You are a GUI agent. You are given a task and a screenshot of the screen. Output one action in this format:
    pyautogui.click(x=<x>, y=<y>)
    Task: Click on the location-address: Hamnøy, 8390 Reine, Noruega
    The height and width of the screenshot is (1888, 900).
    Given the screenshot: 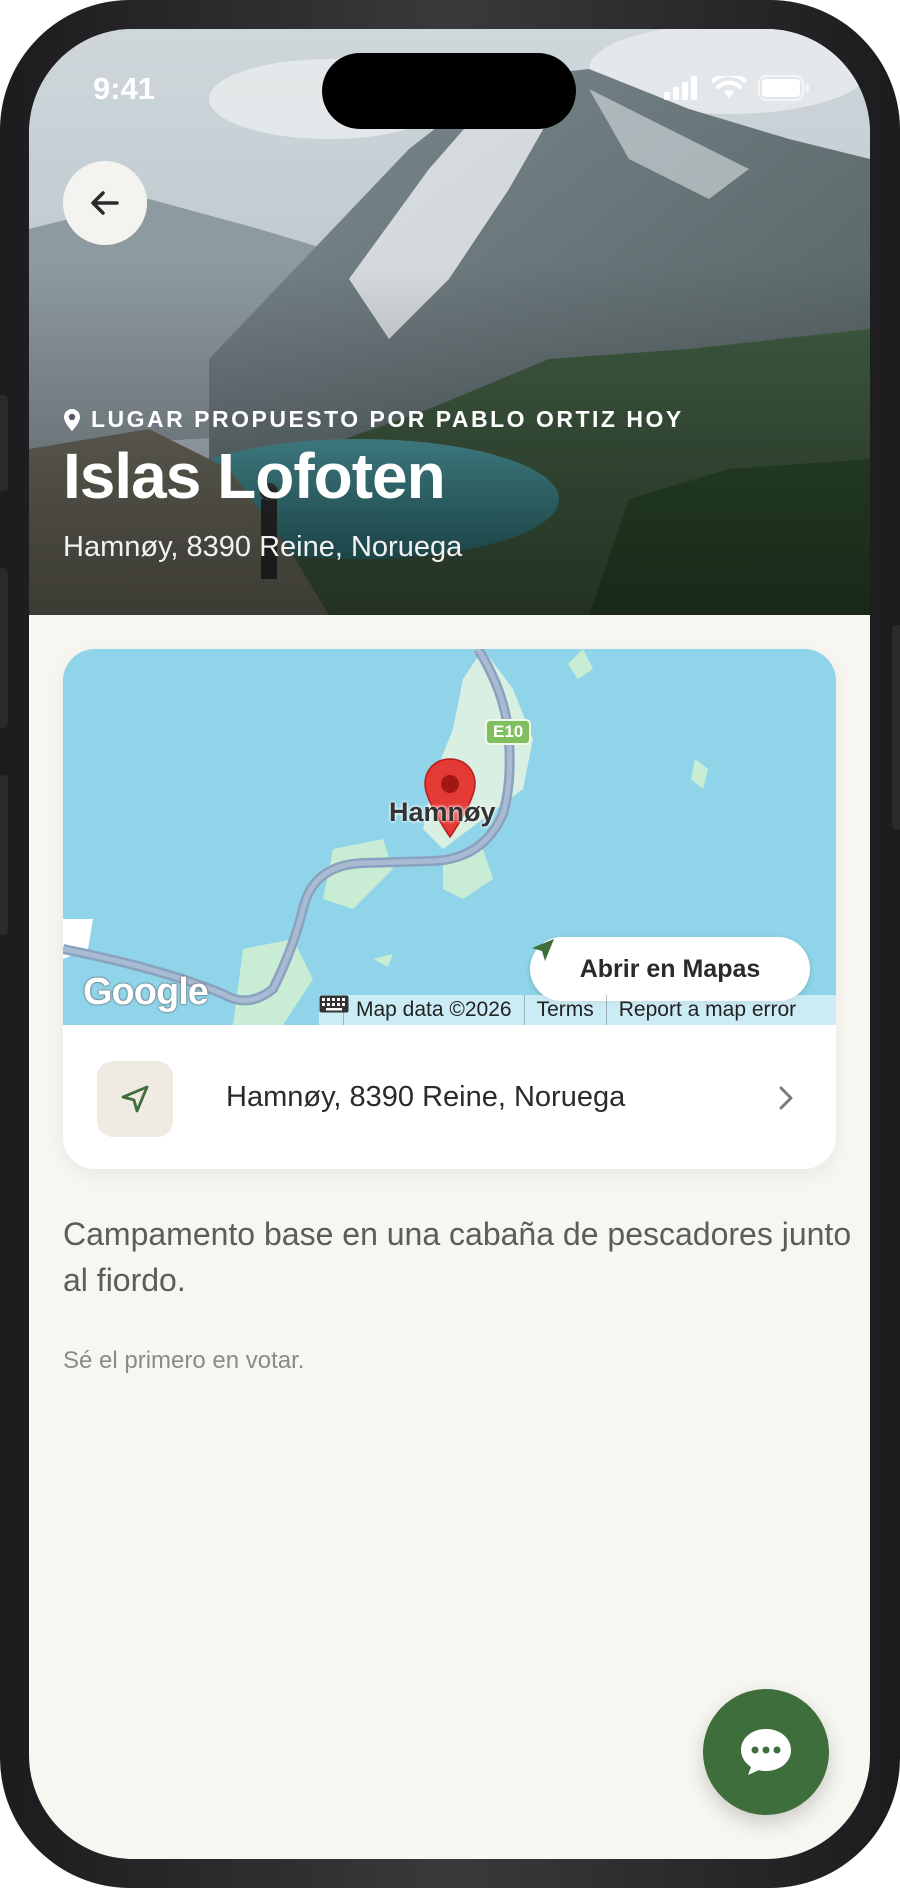 What is the action you would take?
    pyautogui.click(x=426, y=1097)
    